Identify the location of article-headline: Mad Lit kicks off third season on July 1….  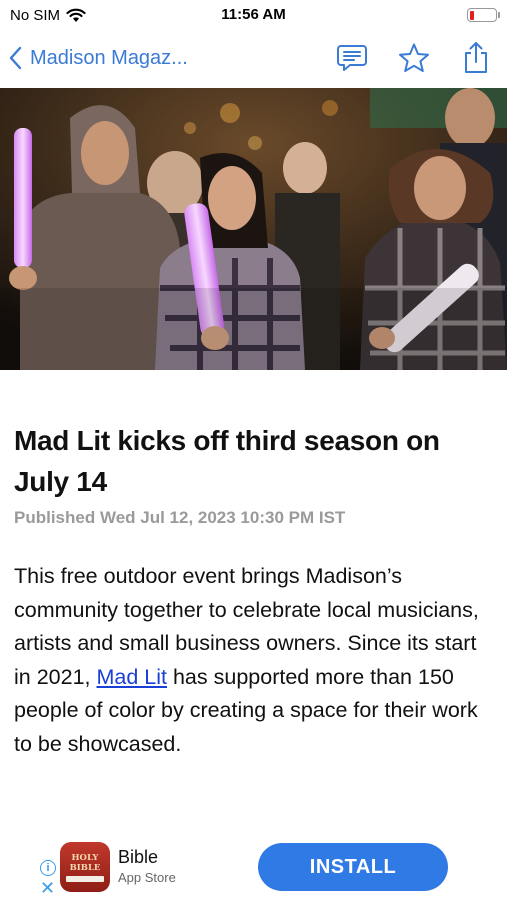
(227, 461).